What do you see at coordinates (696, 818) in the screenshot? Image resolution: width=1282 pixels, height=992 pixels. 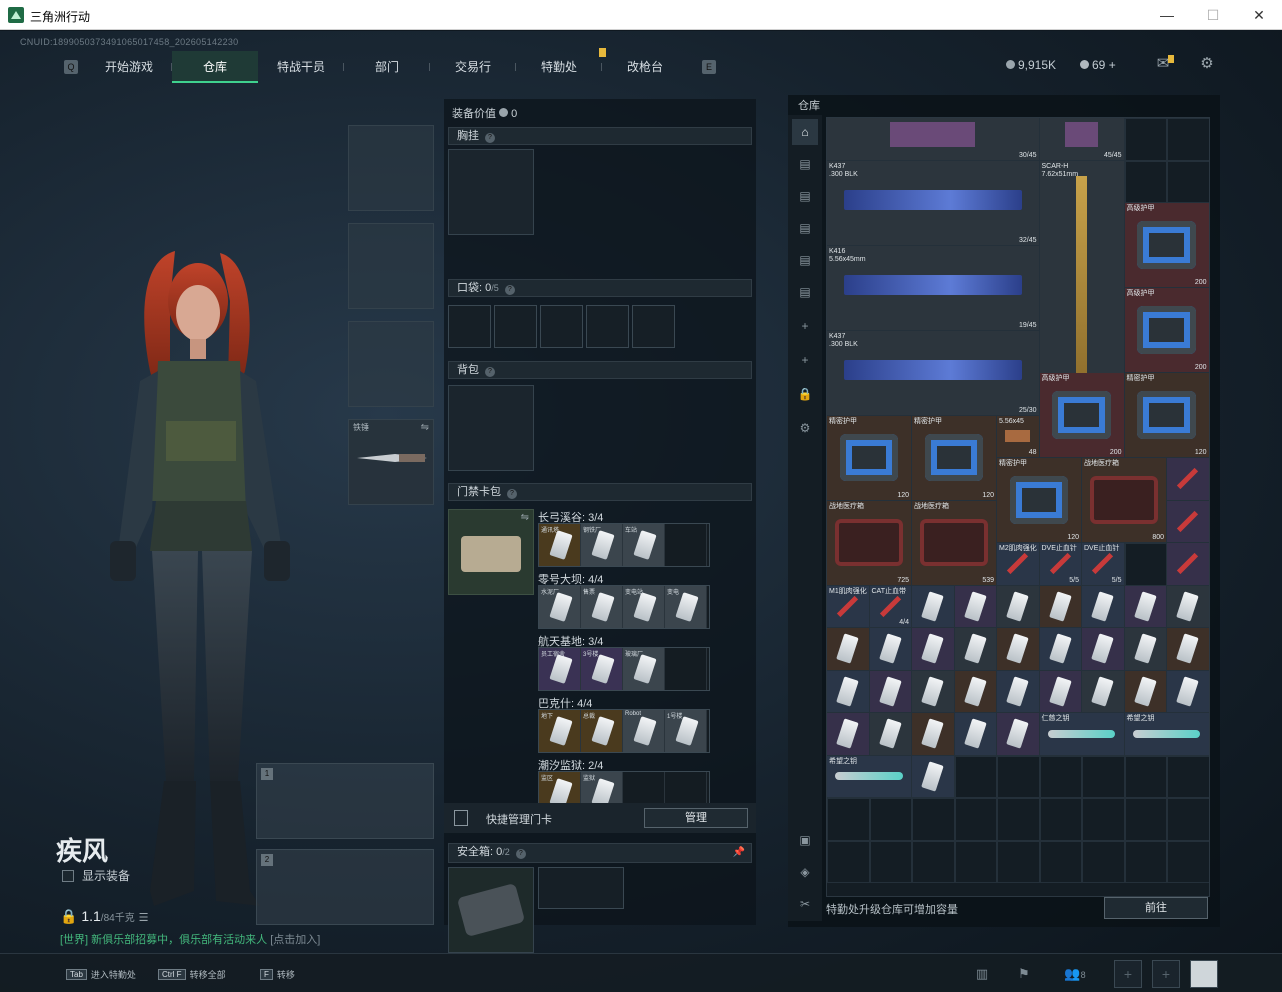 I see `manage-button: 管理` at bounding box center [696, 818].